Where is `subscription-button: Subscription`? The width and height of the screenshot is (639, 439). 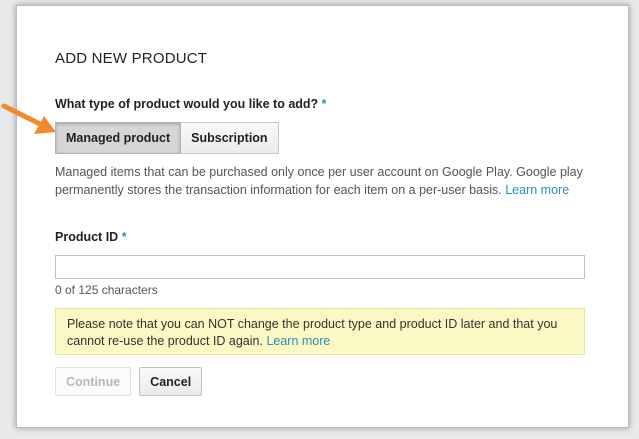
subscription-button: Subscription is located at coordinates (230, 138).